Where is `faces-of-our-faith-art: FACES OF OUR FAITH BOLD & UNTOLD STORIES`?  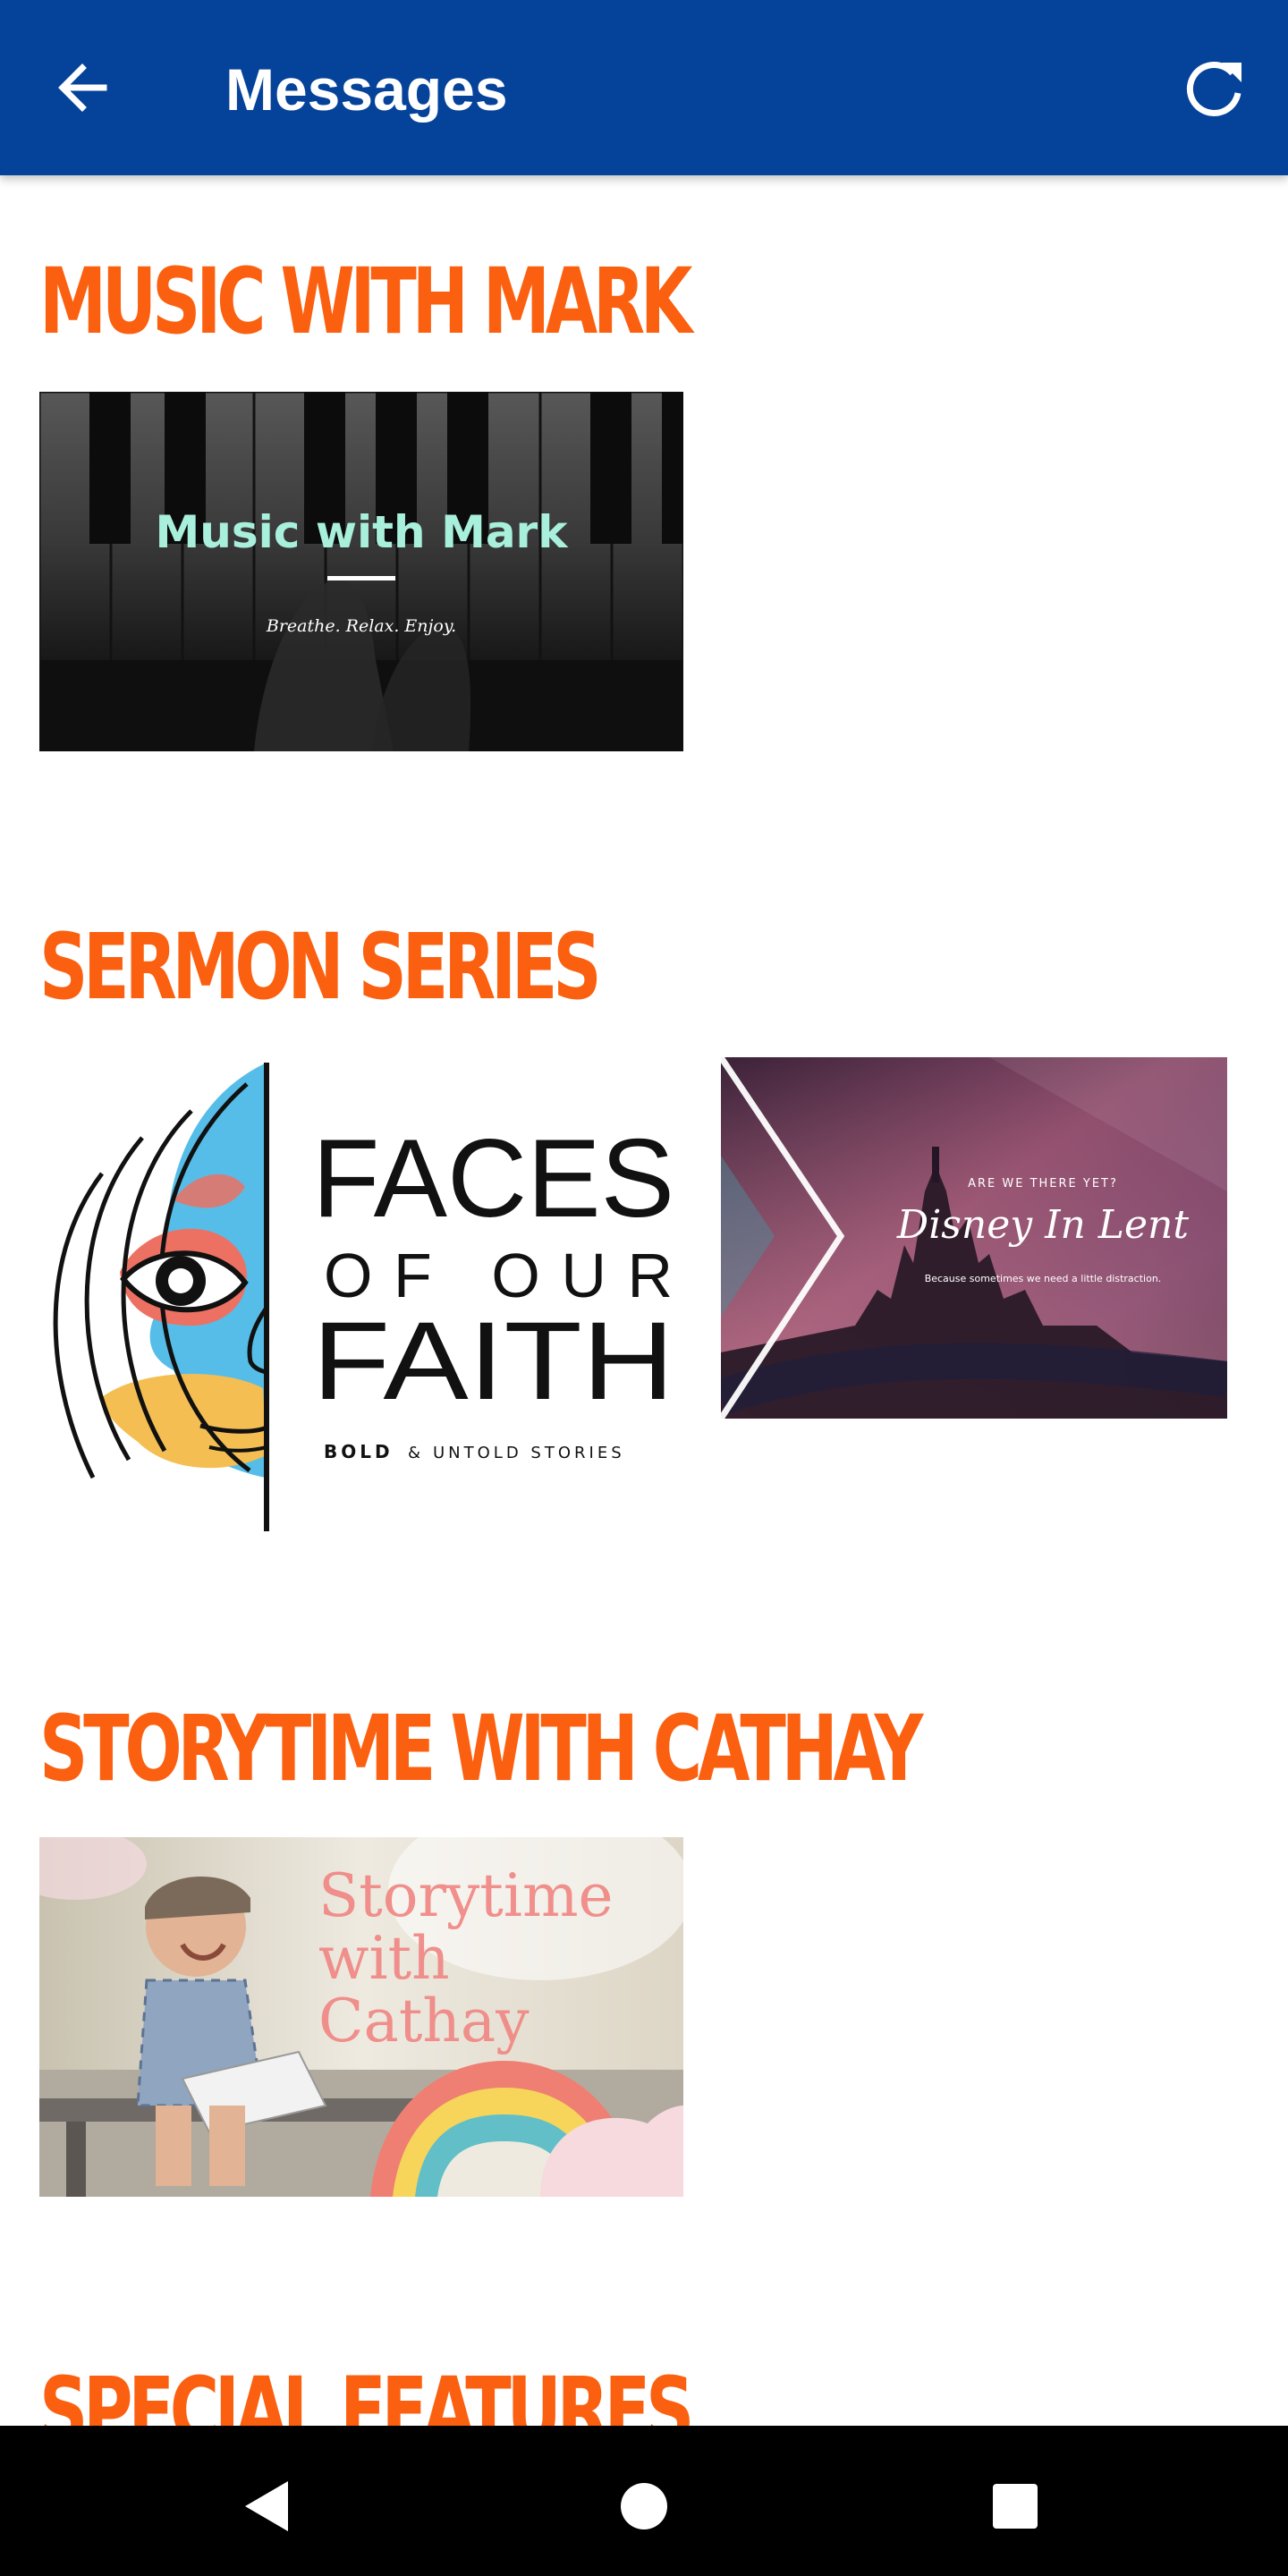
faces-of-our-faith-art: FACES OF OUR FAITH BOLD & UNTOLD STORIES is located at coordinates (363, 1297).